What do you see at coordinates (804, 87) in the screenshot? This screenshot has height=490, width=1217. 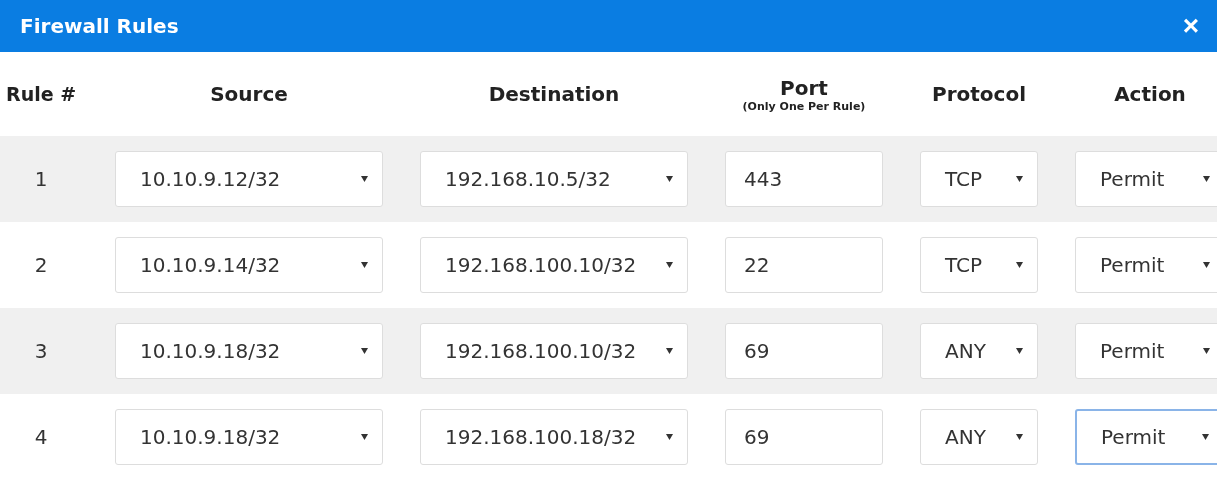 I see `column-header: Port` at bounding box center [804, 87].